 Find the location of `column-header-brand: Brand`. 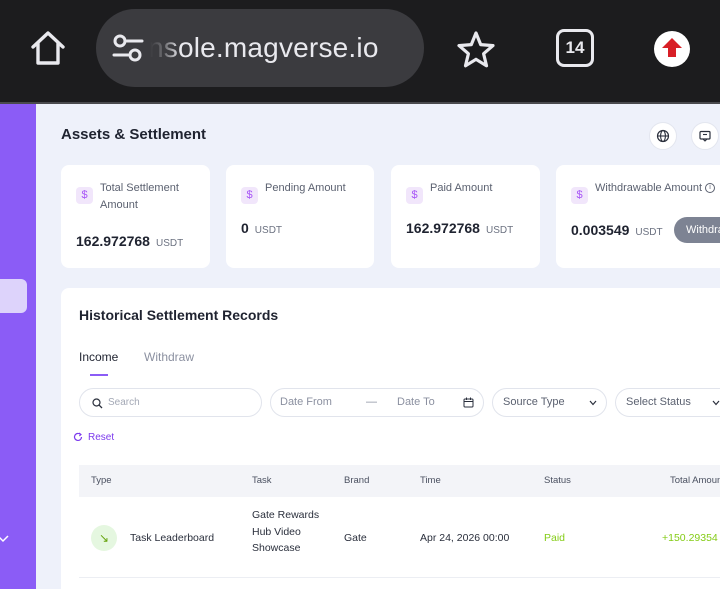

column-header-brand: Brand is located at coordinates (357, 480).